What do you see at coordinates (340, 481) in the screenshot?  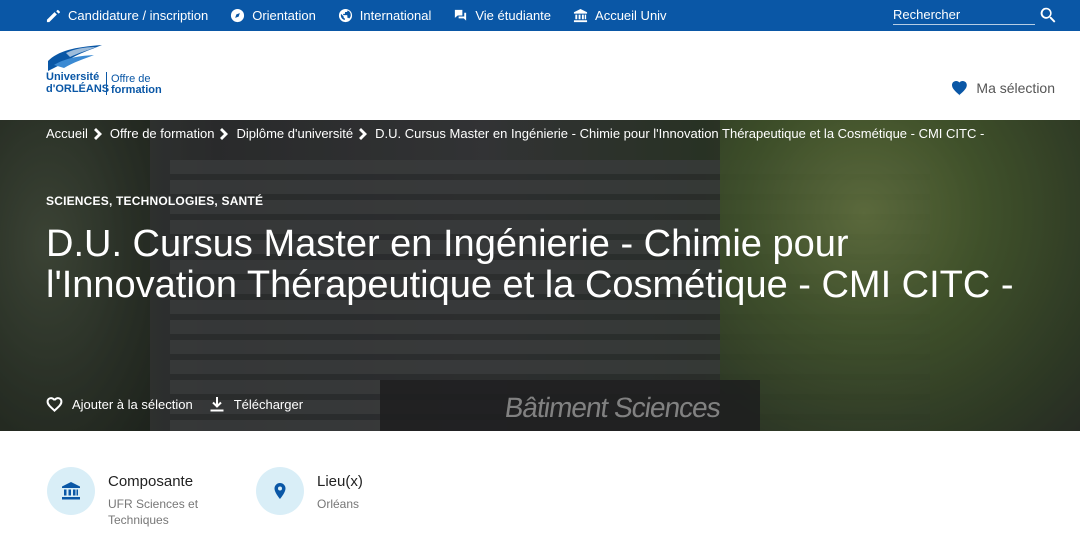 I see `lieu-label: Lieu(x)` at bounding box center [340, 481].